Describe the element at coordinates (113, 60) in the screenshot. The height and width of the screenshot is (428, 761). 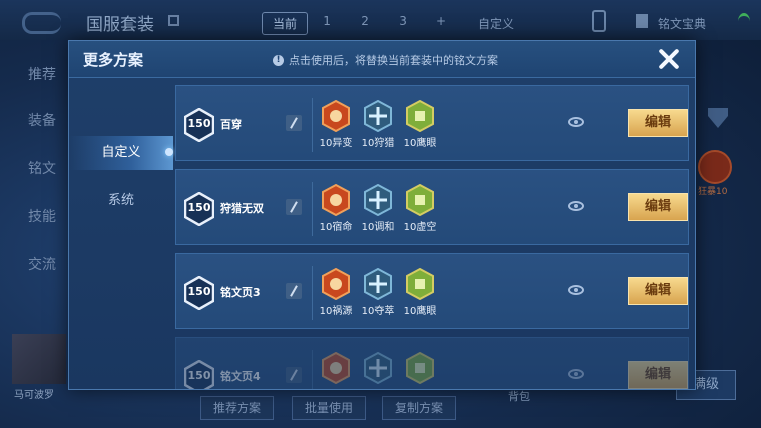
I see `modal-title: 更多方案` at that location.